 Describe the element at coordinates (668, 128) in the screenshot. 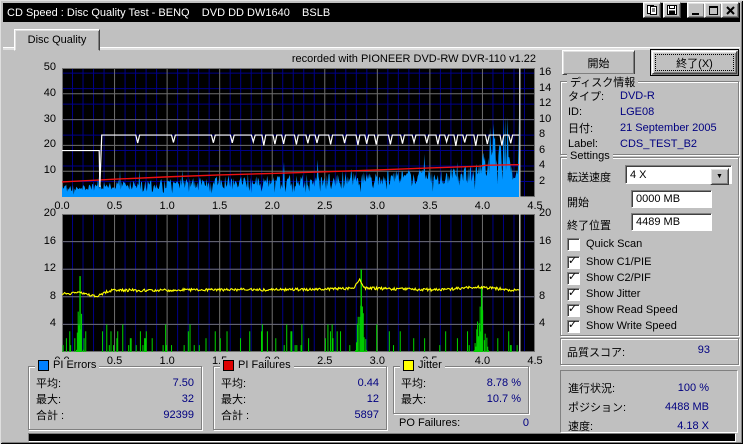

I see `disc-info-row-value: 21 September 2005` at that location.